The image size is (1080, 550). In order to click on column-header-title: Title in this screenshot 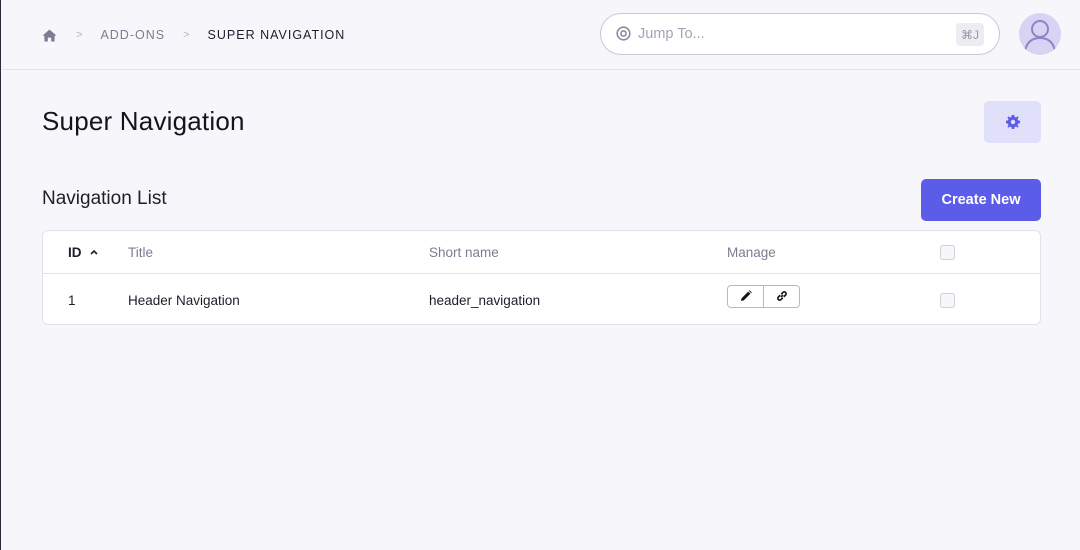, I will do `click(140, 252)`.